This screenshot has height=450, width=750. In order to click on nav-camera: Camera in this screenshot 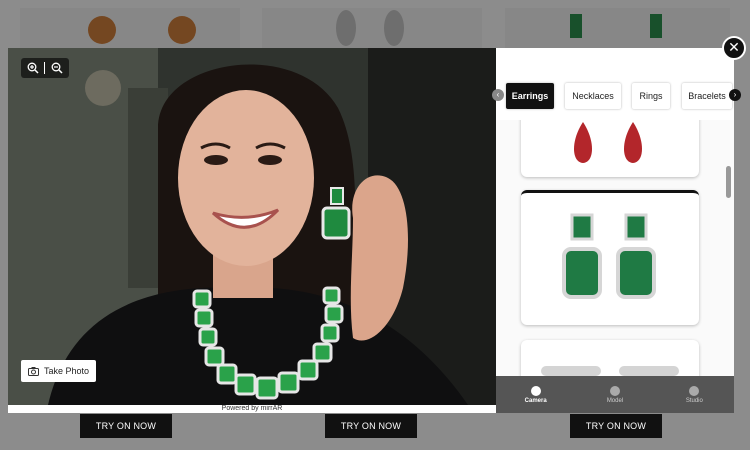, I will do `click(535, 394)`.